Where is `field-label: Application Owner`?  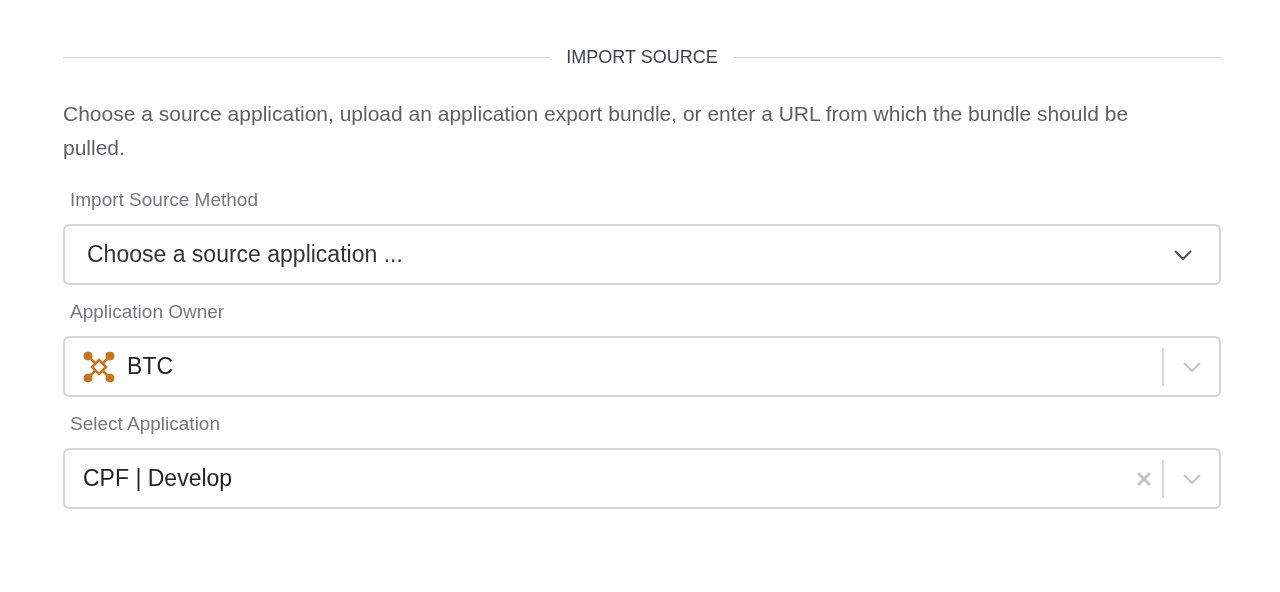
field-label: Application Owner is located at coordinates (148, 312).